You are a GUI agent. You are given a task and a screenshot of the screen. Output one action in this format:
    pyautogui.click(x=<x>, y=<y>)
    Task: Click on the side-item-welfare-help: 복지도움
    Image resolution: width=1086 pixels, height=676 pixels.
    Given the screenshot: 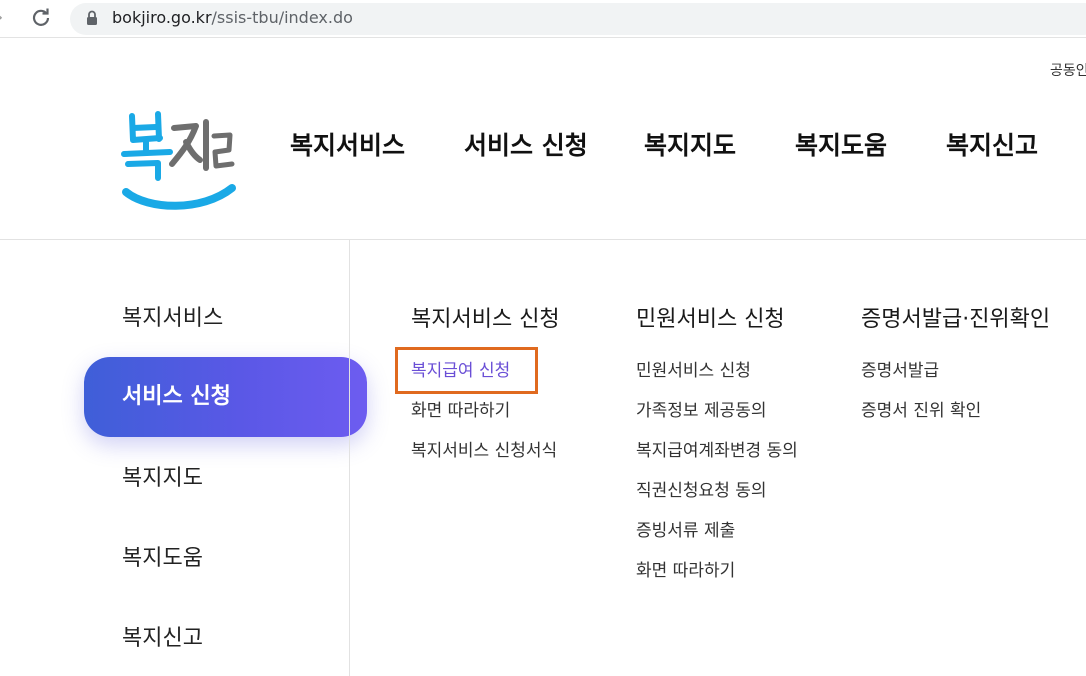 What is the action you would take?
    pyautogui.click(x=162, y=559)
    